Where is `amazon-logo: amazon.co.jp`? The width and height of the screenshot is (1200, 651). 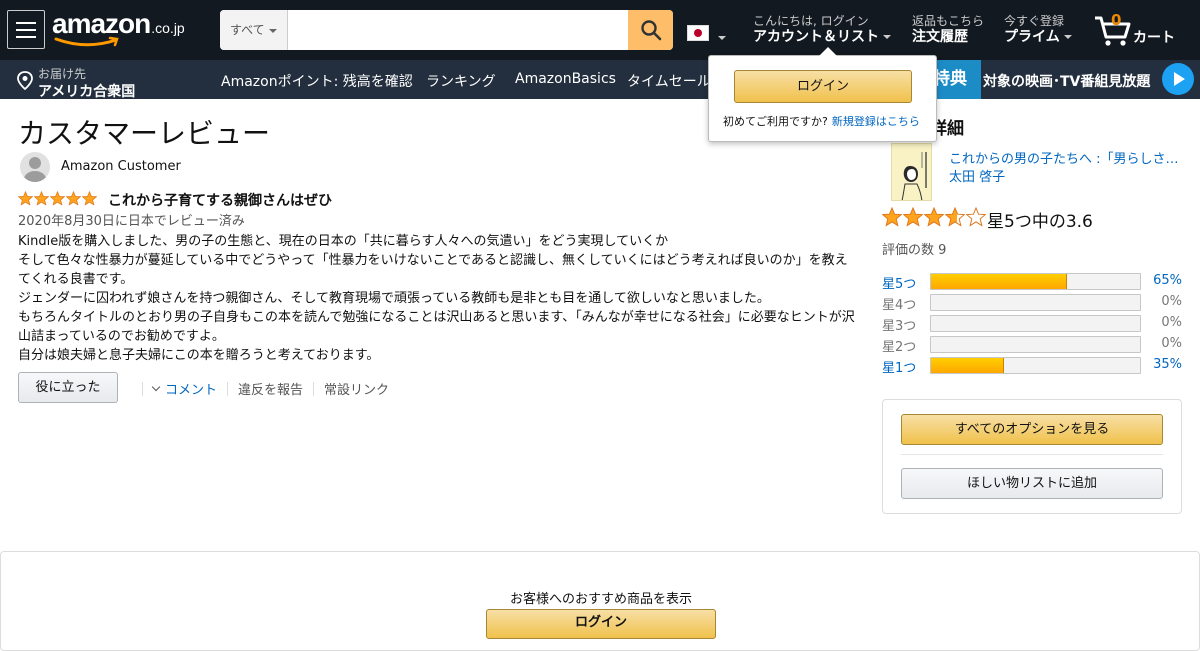 amazon-logo: amazon.co.jp is located at coordinates (118, 28).